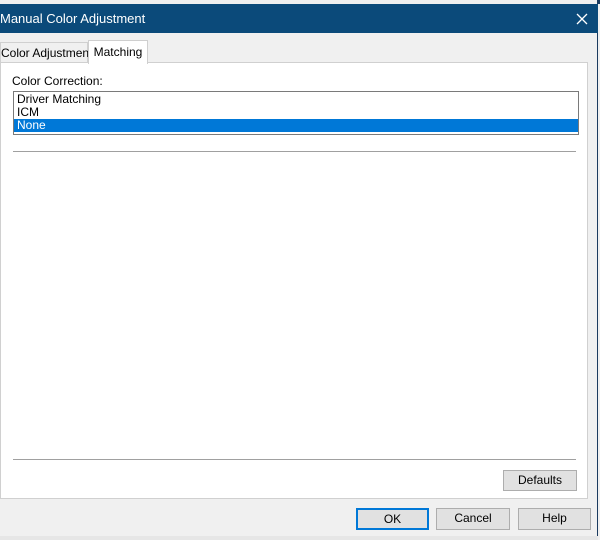 This screenshot has height=540, width=600. What do you see at coordinates (296, 99) in the screenshot?
I see `list-item-driver-matching: Driver Matching` at bounding box center [296, 99].